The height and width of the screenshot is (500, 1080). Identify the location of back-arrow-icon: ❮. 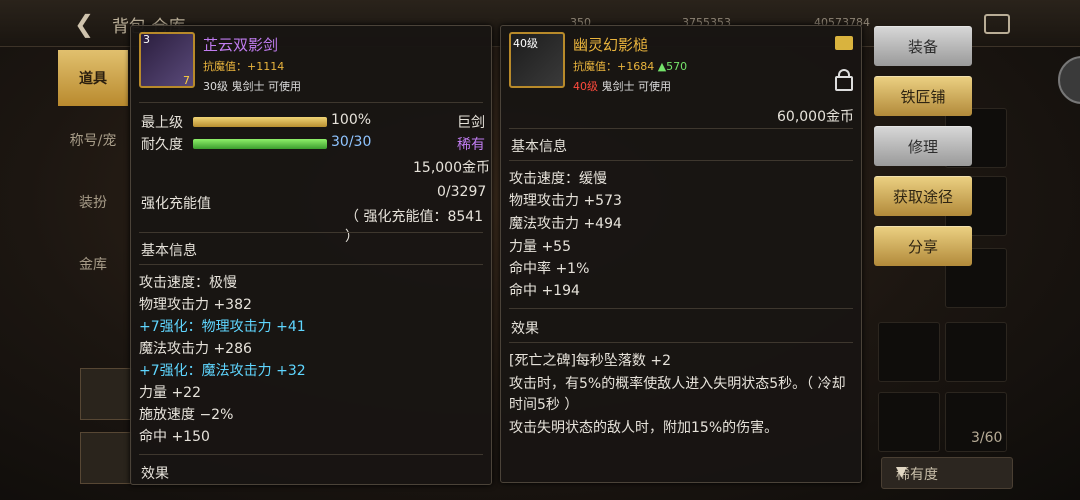
(84, 24).